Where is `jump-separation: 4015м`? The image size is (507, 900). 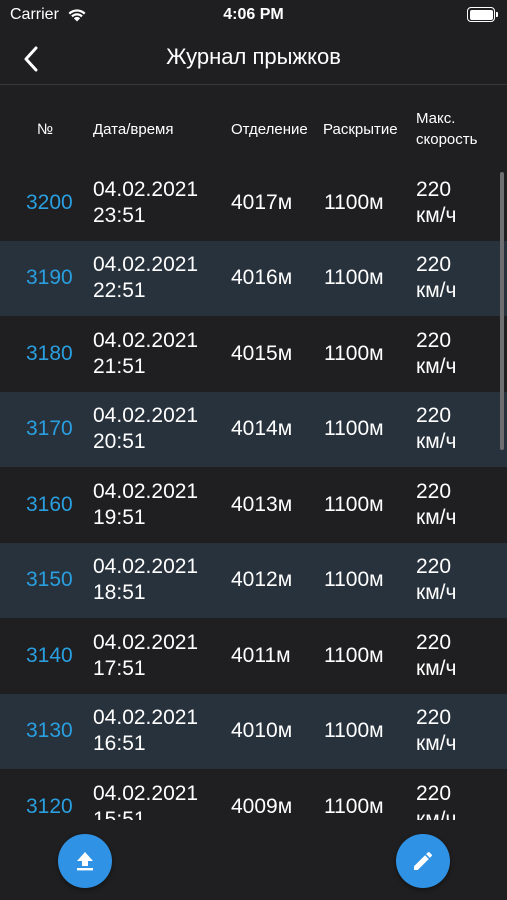 jump-separation: 4015м is located at coordinates (262, 353).